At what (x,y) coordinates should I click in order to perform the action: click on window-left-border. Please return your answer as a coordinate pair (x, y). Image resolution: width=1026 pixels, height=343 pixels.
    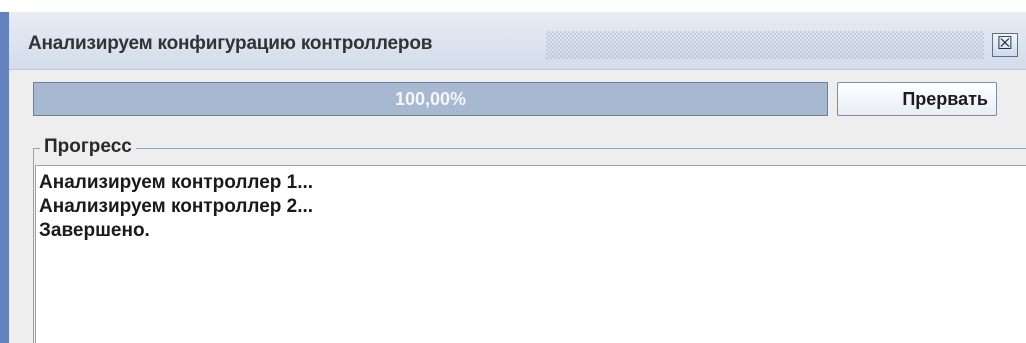
    Looking at the image, I should click on (4, 177).